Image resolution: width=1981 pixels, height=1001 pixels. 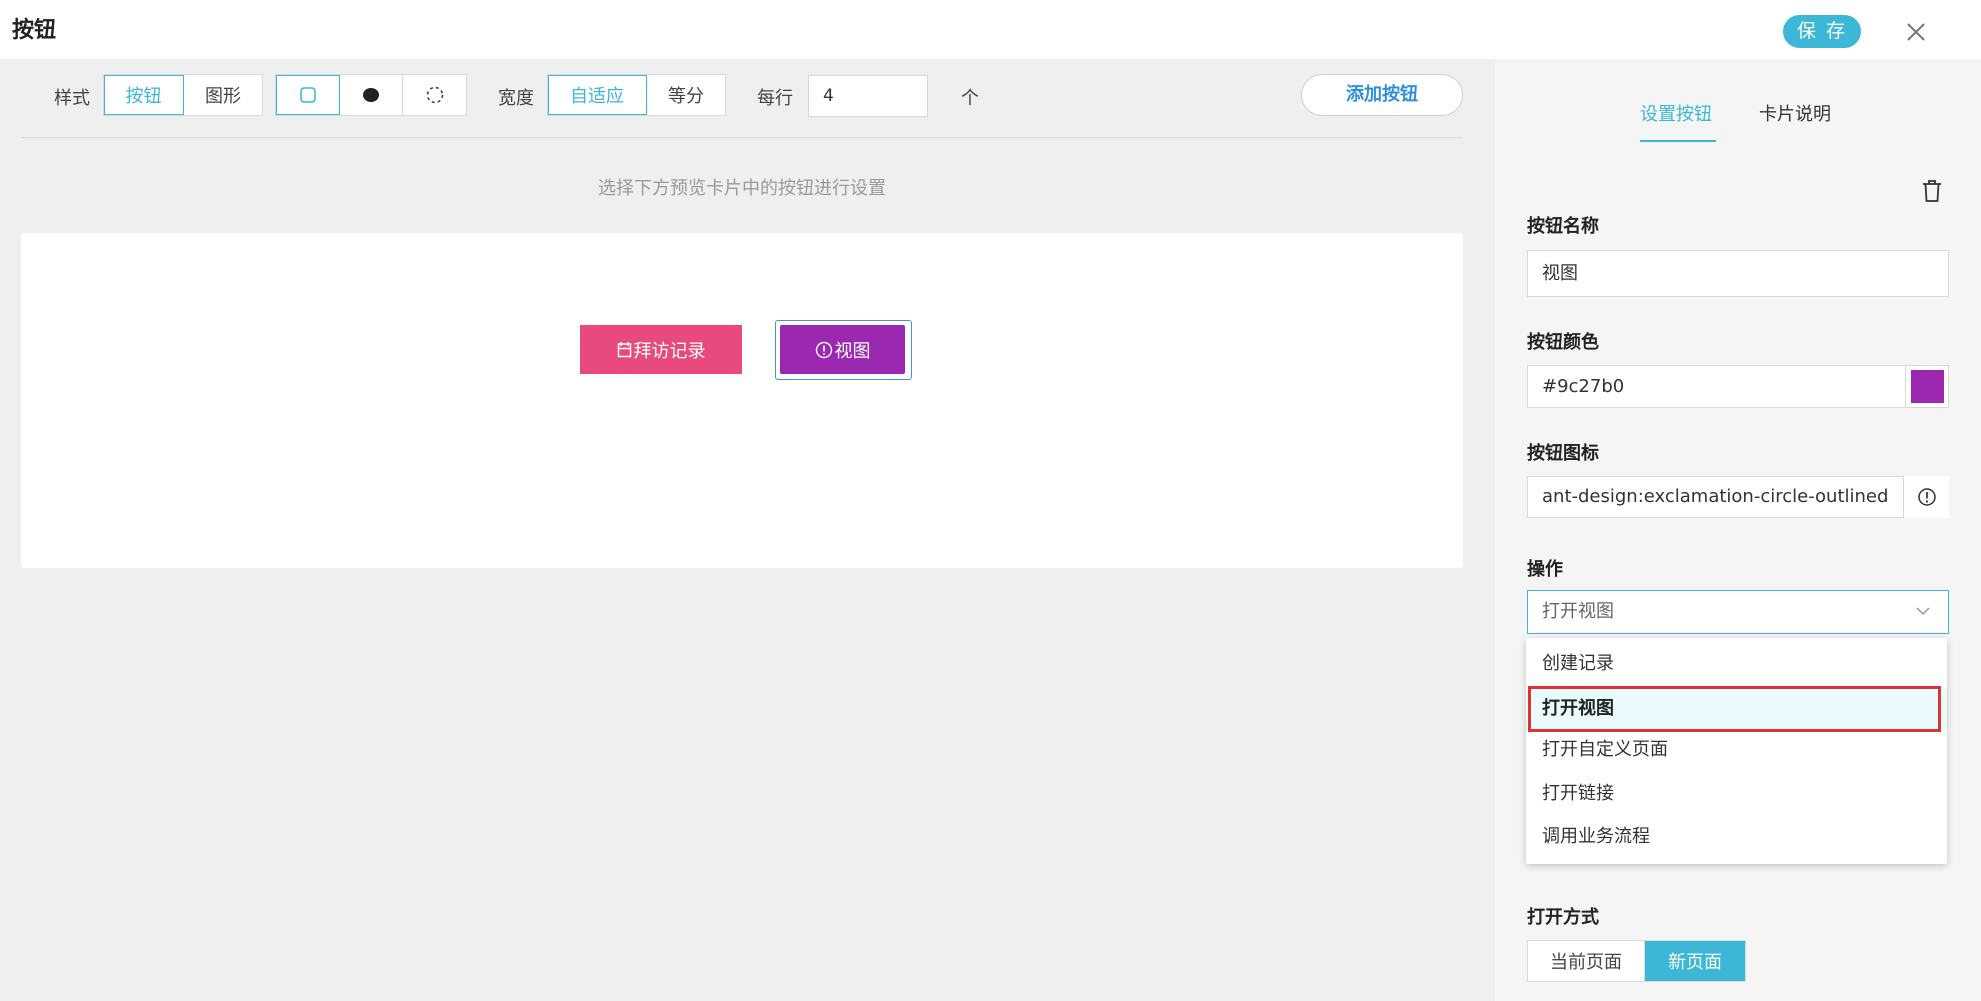 What do you see at coordinates (1795, 113) in the screenshot?
I see `tab-card-description: 卡片说明` at bounding box center [1795, 113].